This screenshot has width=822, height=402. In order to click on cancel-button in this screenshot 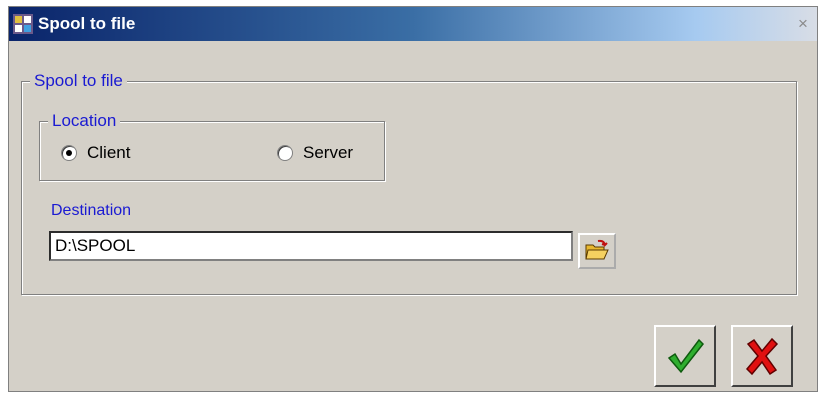, I will do `click(762, 356)`.